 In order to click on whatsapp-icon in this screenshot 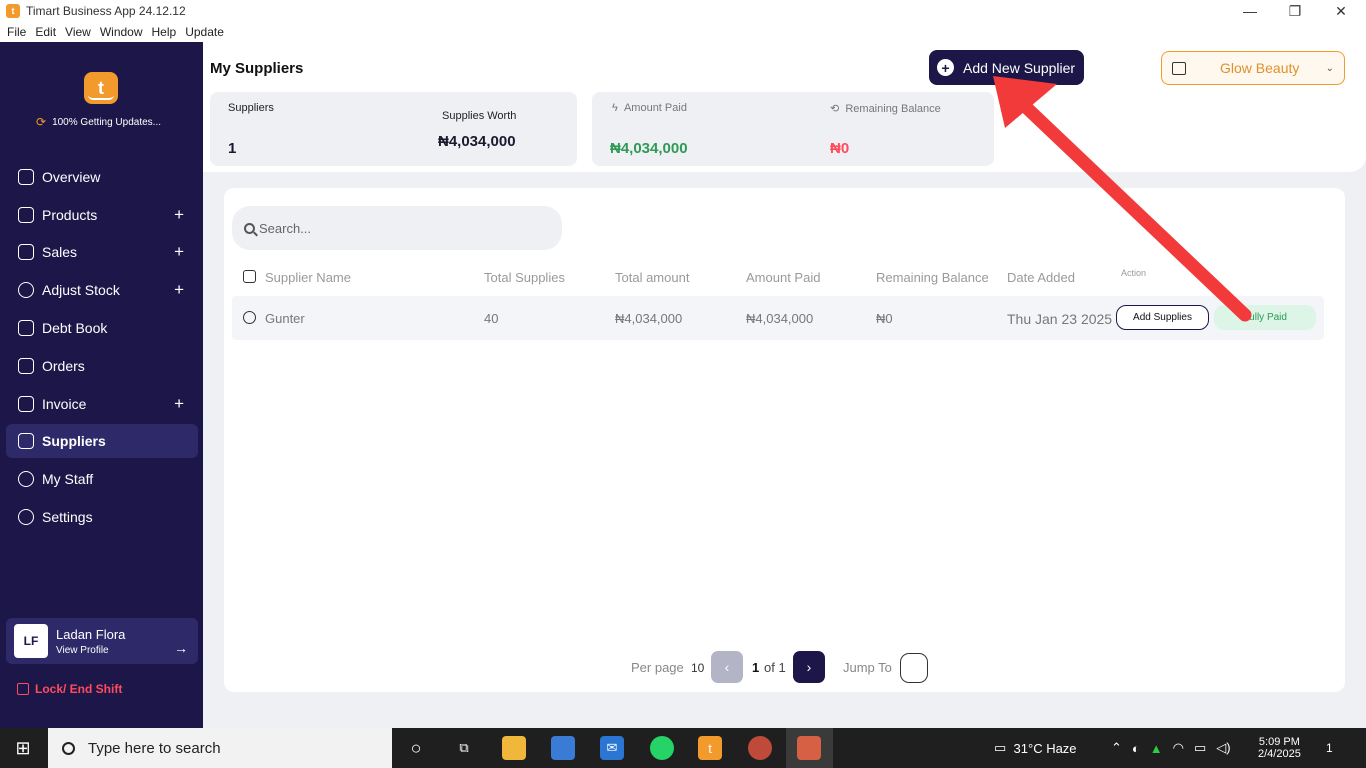, I will do `click(662, 748)`.